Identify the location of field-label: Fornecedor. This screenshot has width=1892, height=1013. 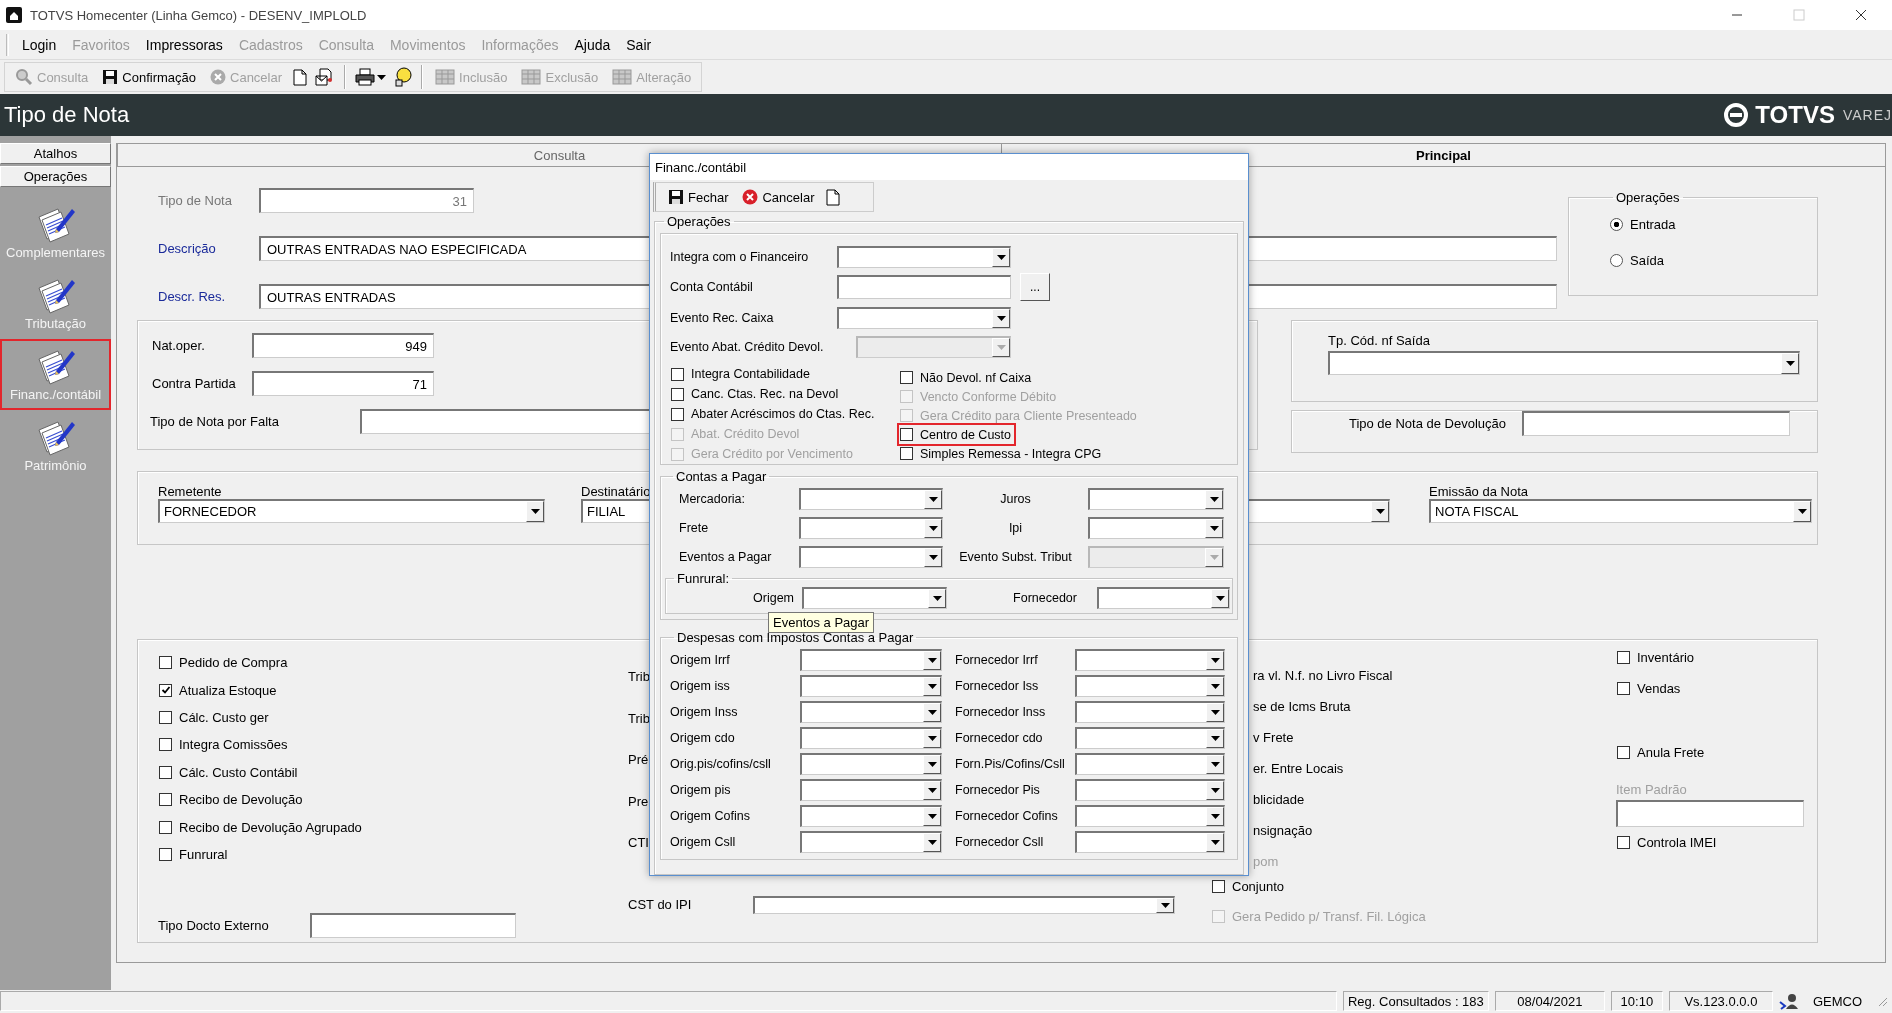
(1045, 598).